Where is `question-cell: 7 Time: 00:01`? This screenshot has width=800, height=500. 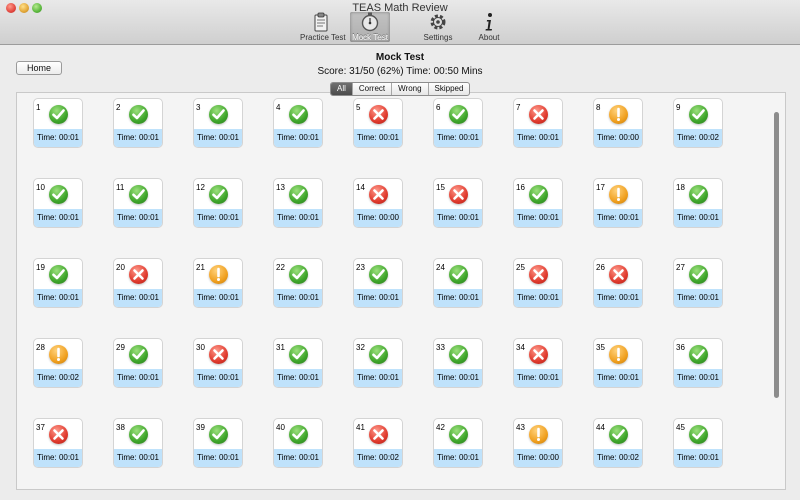 question-cell: 7 Time: 00:01 is located at coordinates (538, 123).